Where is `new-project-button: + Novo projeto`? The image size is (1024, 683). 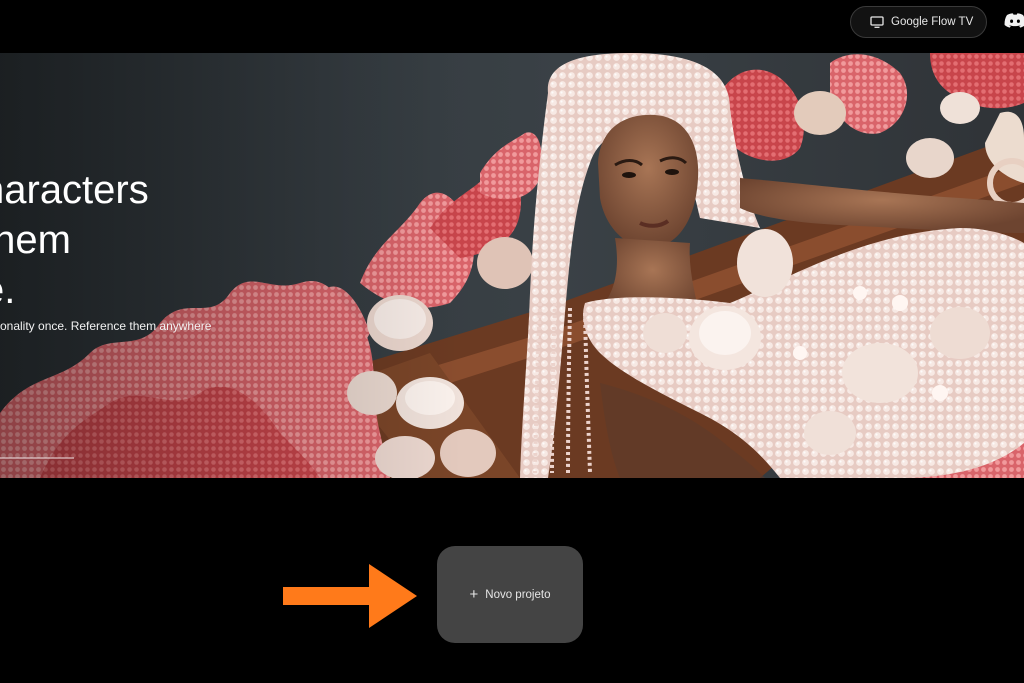
new-project-button: + Novo projeto is located at coordinates (510, 594).